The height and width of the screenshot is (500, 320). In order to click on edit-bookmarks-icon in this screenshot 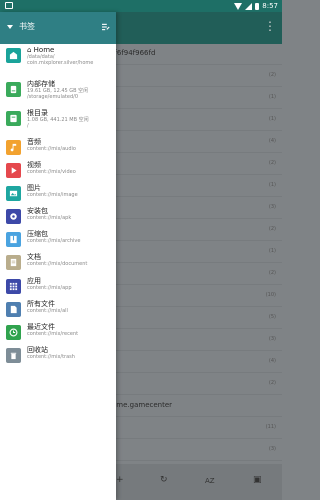, I will do `click(106, 27)`.